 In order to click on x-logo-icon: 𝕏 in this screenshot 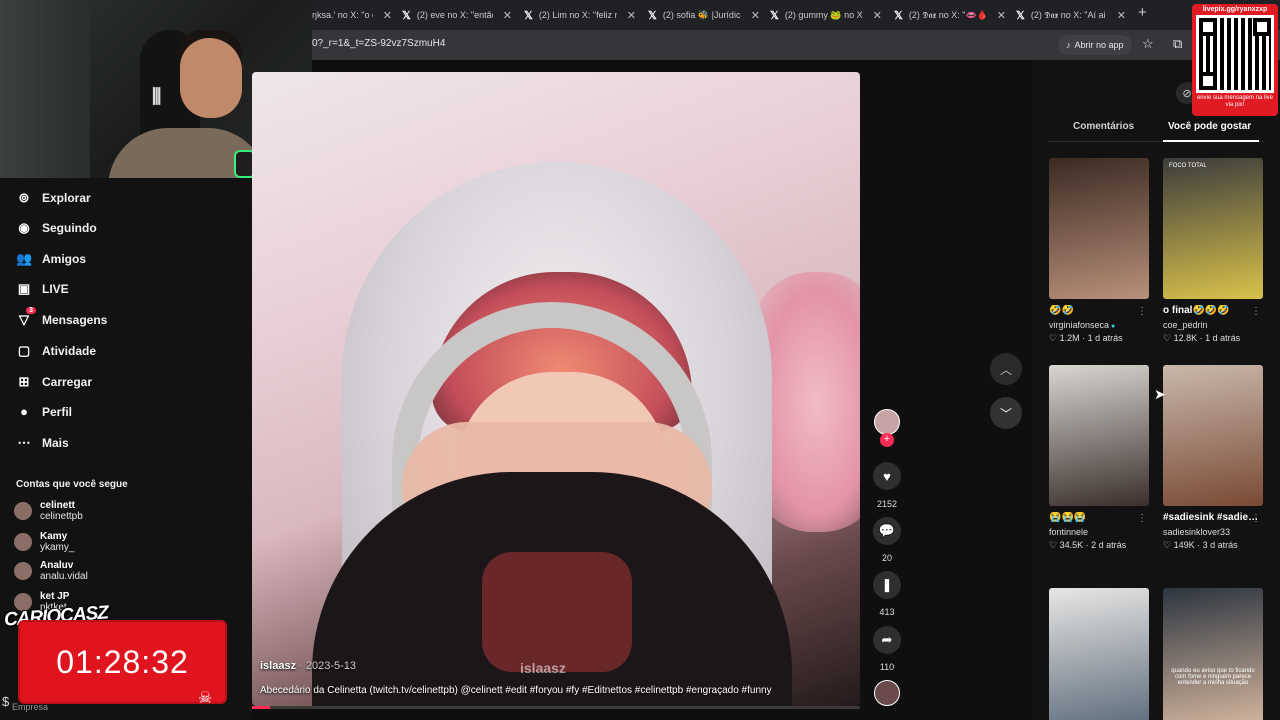, I will do `click(406, 15)`.